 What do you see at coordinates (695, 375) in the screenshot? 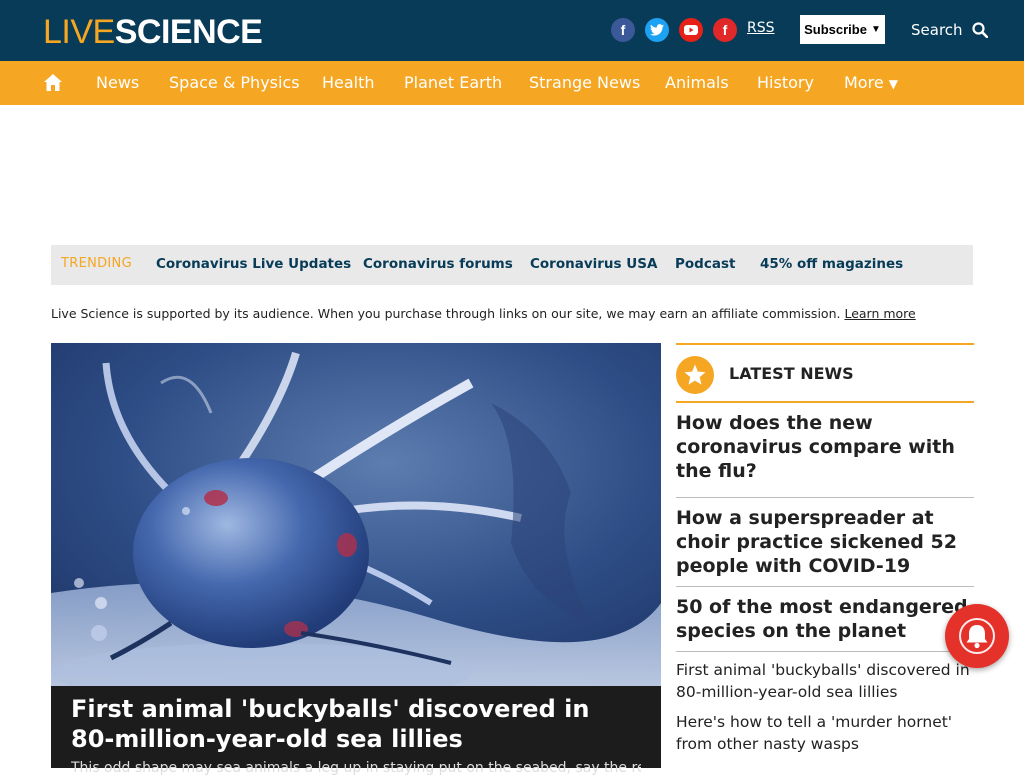
I see `star-icon` at bounding box center [695, 375].